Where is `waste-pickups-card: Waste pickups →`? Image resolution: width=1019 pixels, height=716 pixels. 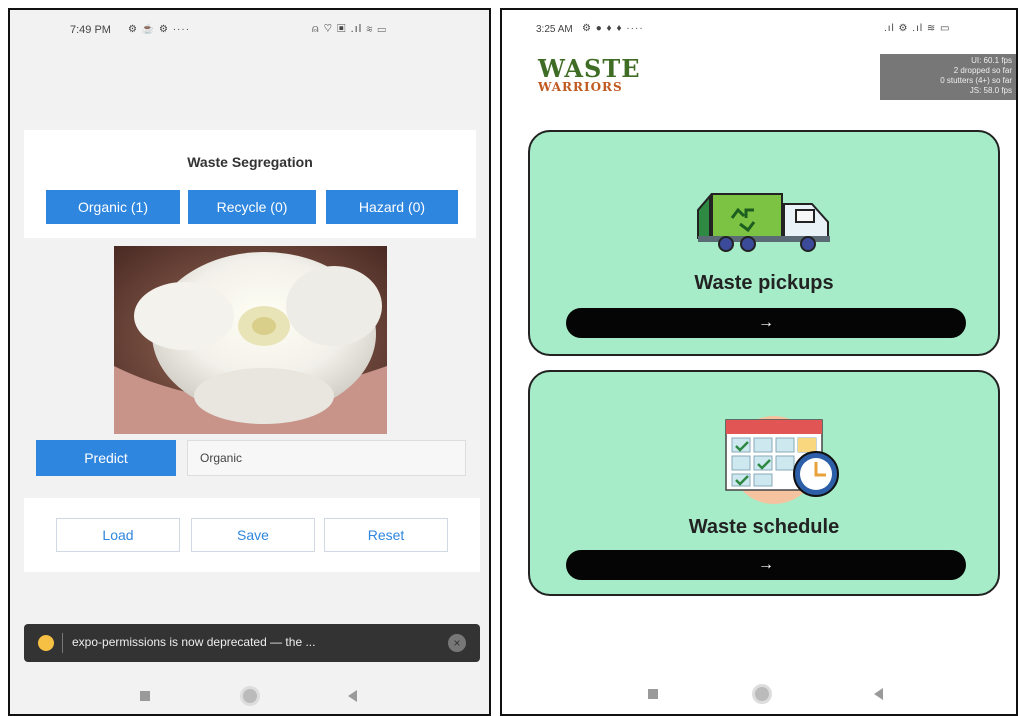 waste-pickups-card: Waste pickups → is located at coordinates (764, 243).